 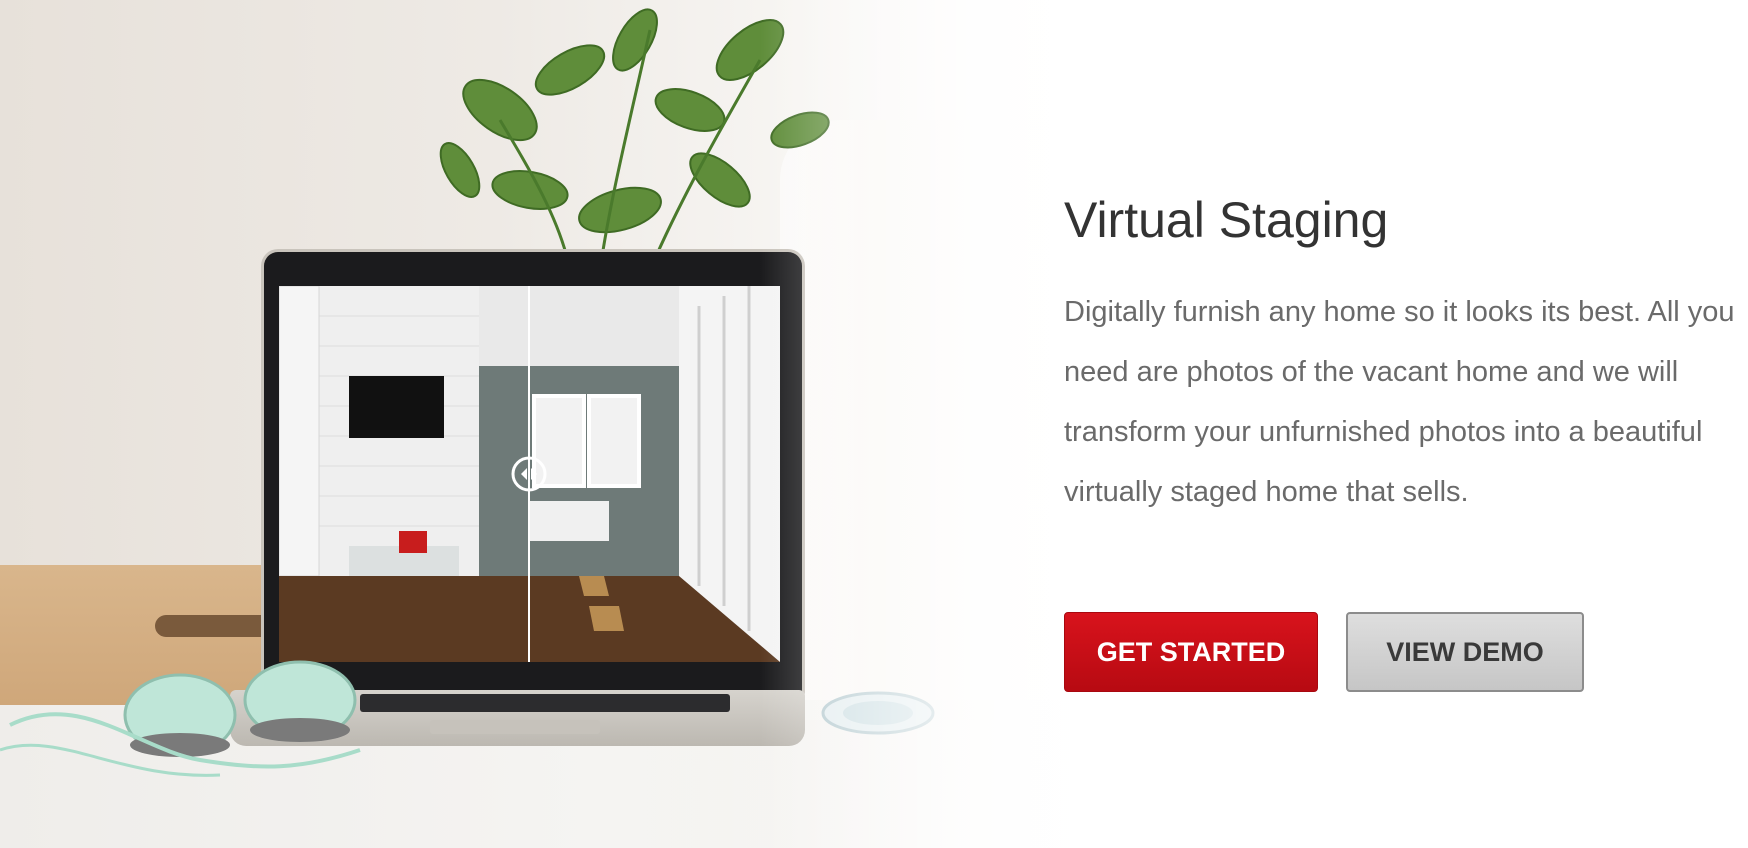 I want to click on hero-buttons: GET STARTED VIEW DEMO, so click(x=1324, y=652).